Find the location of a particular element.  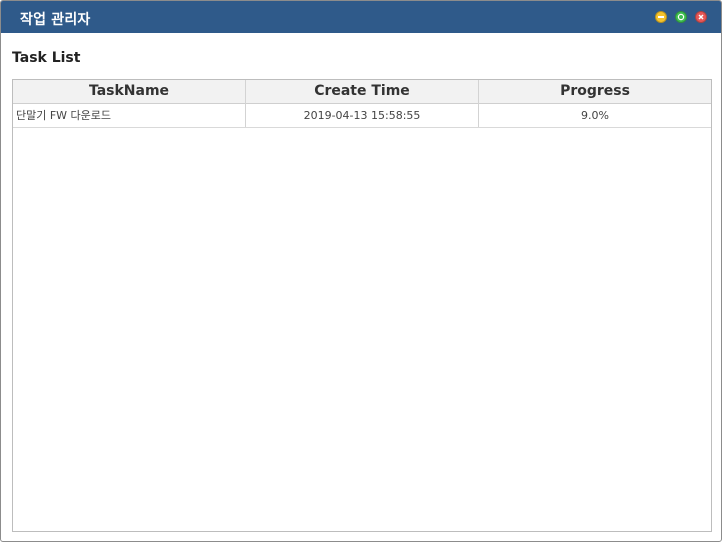

window-titlebar: 작업 관리자 is located at coordinates (361, 17).